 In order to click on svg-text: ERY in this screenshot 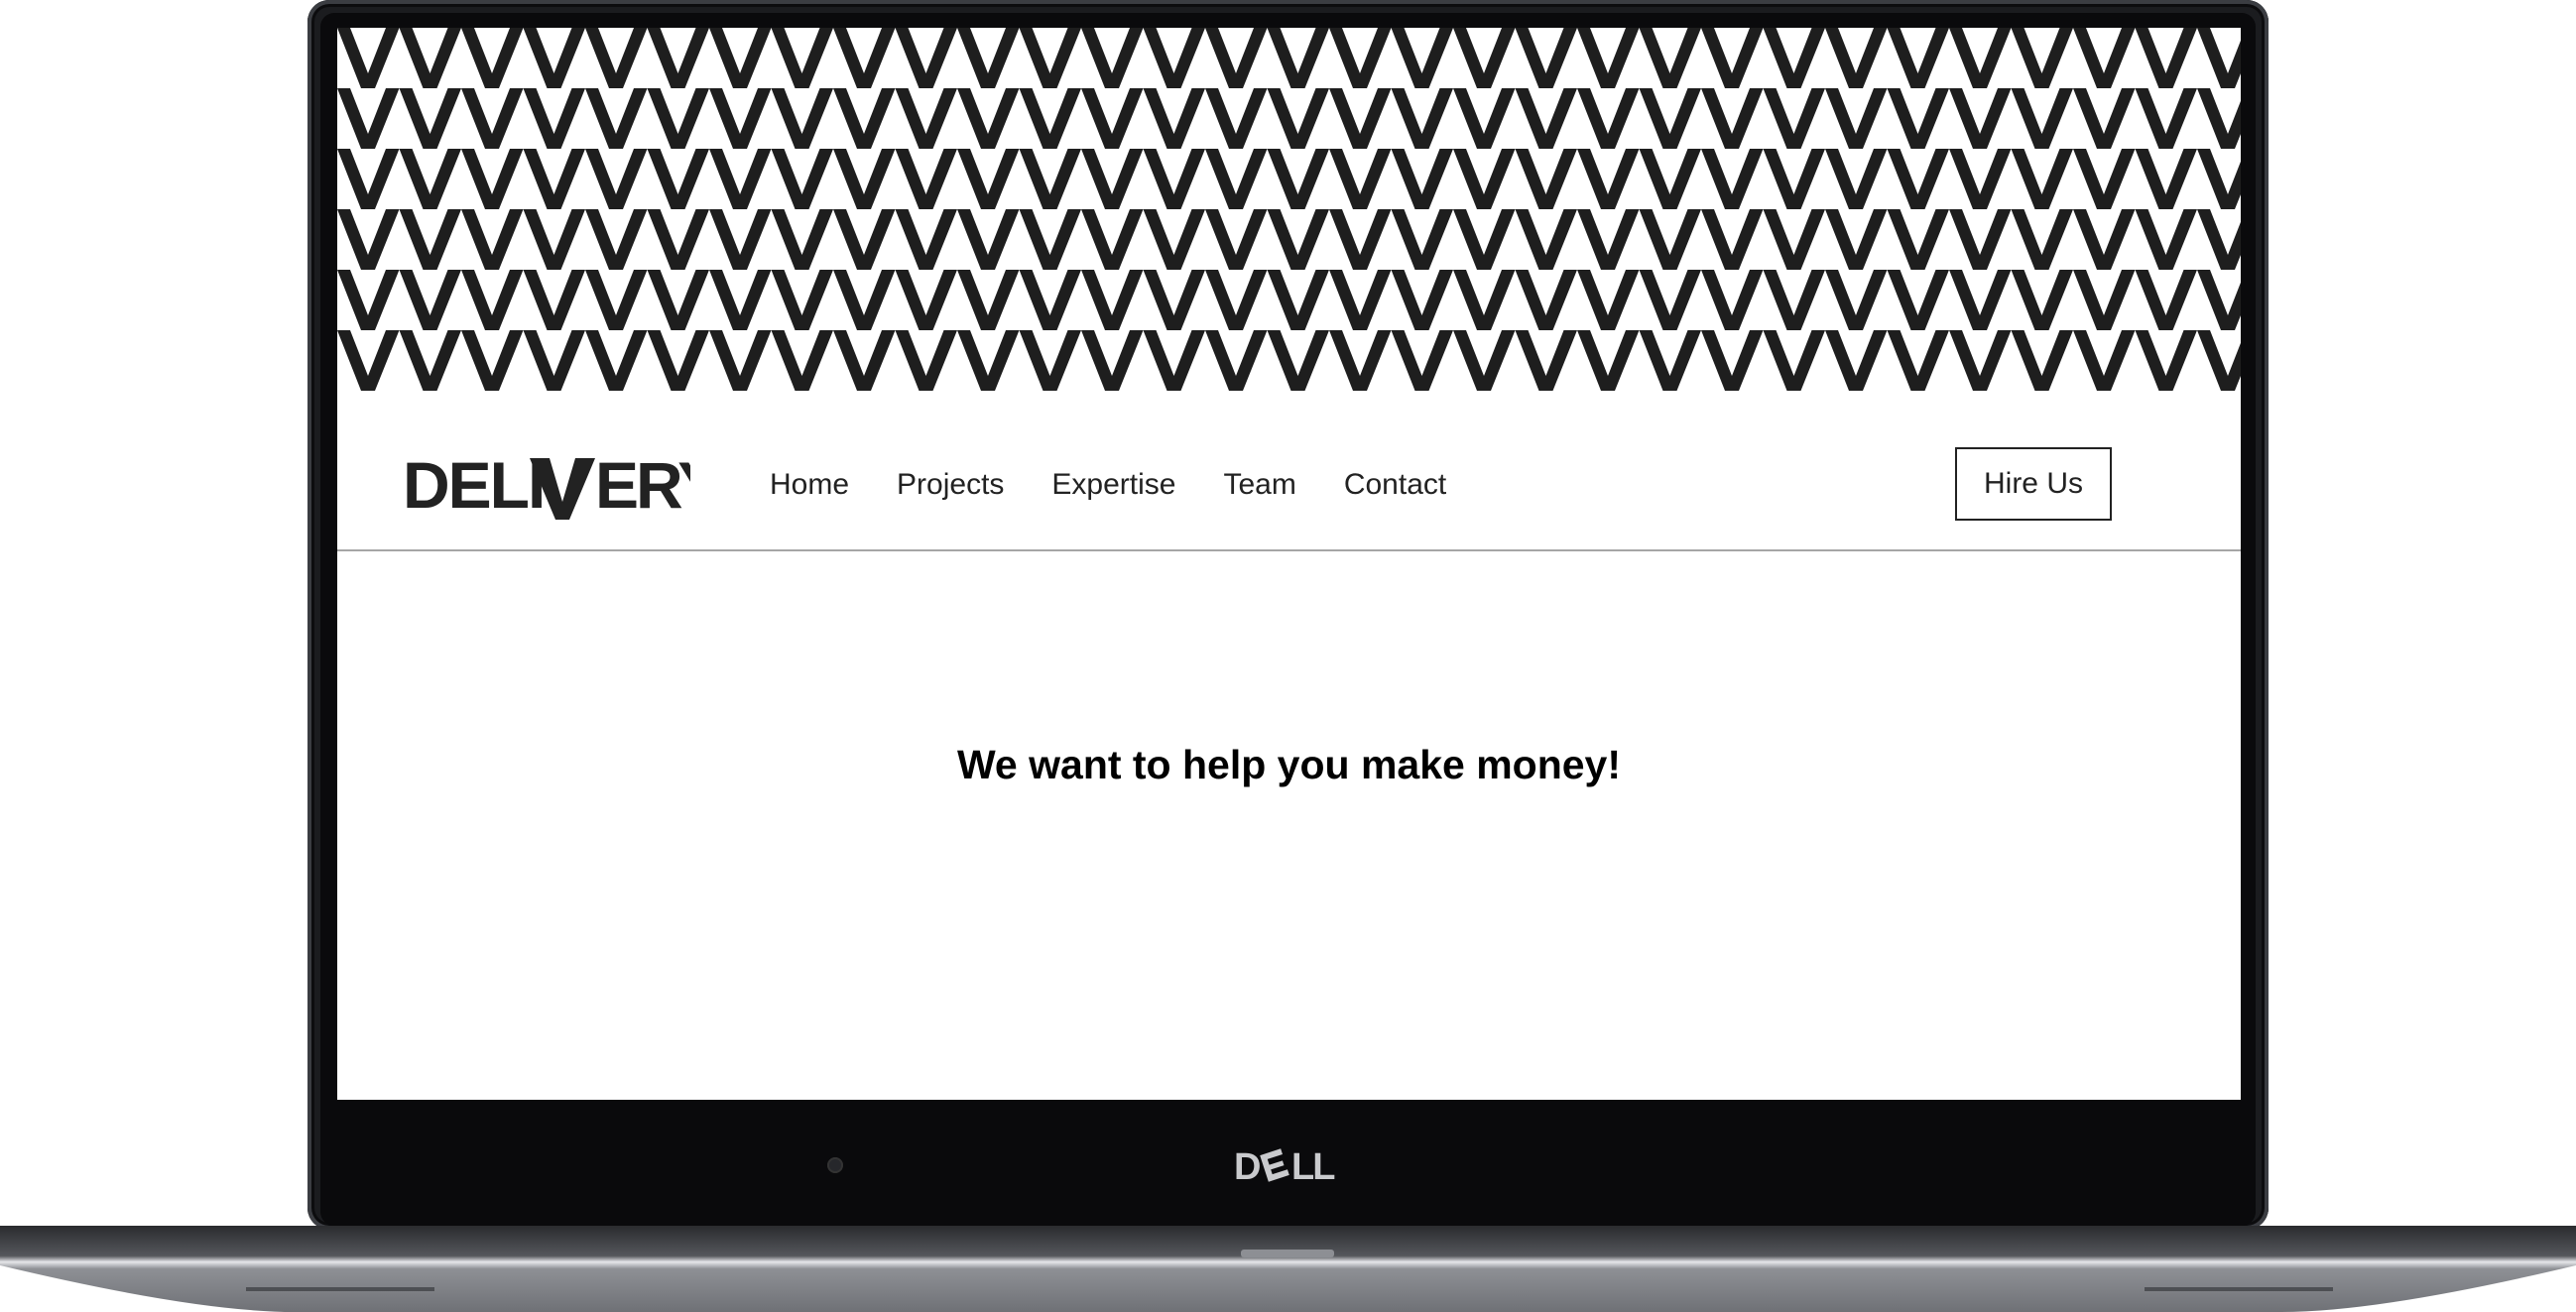, I will do `click(642, 485)`.